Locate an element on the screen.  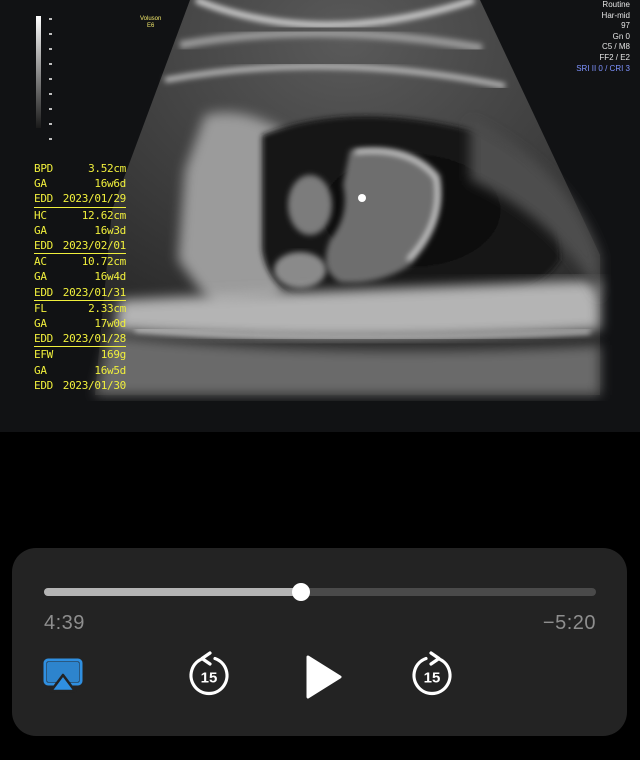
measurement-row: AC 10.72cm is located at coordinates (80, 262).